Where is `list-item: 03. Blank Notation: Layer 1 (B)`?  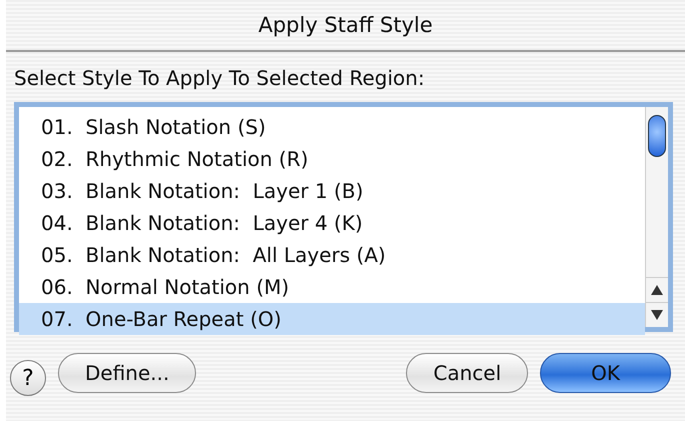
list-item: 03. Blank Notation: Layer 1 (B) is located at coordinates (332, 191).